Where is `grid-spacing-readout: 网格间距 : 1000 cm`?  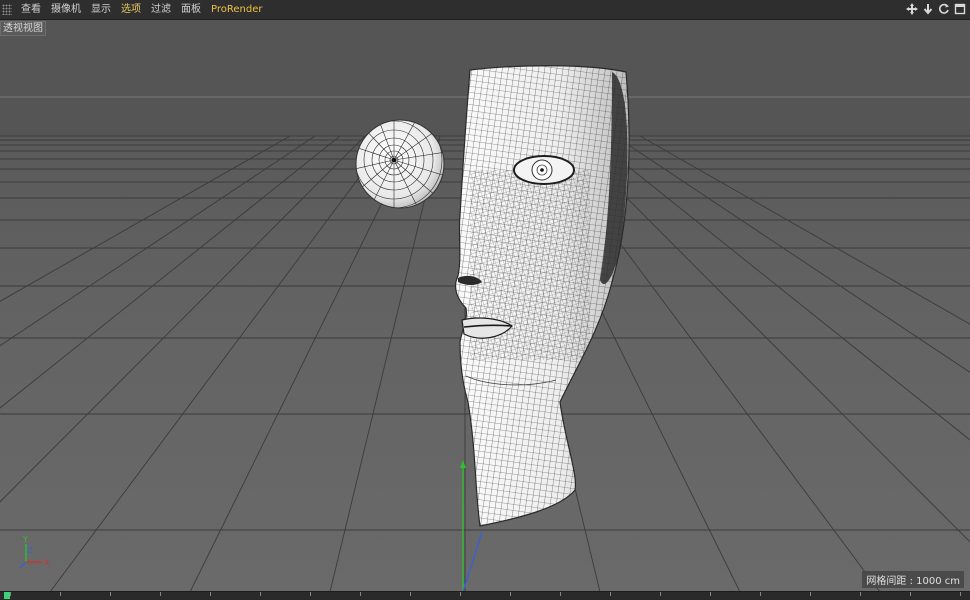
grid-spacing-readout: 网格间距 : 1000 cm is located at coordinates (913, 579).